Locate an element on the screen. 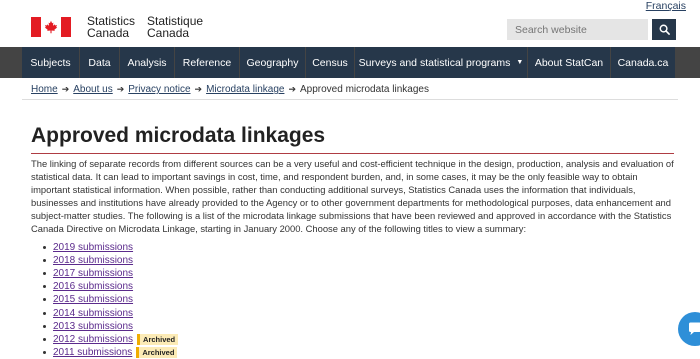 This screenshot has height=359, width=700. wordmark-fr-line2: Canada is located at coordinates (168, 33).